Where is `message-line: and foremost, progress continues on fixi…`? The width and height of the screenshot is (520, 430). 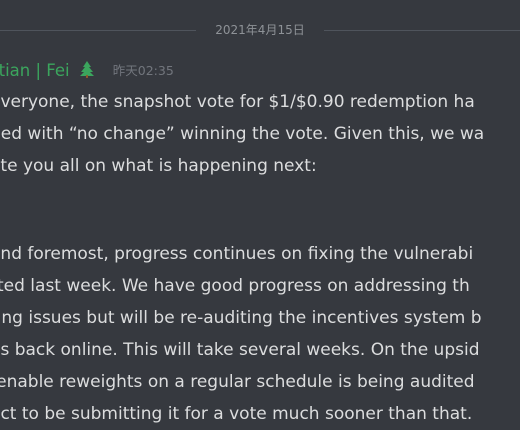
message-line: and foremost, progress continues on fixi… is located at coordinates (237, 254).